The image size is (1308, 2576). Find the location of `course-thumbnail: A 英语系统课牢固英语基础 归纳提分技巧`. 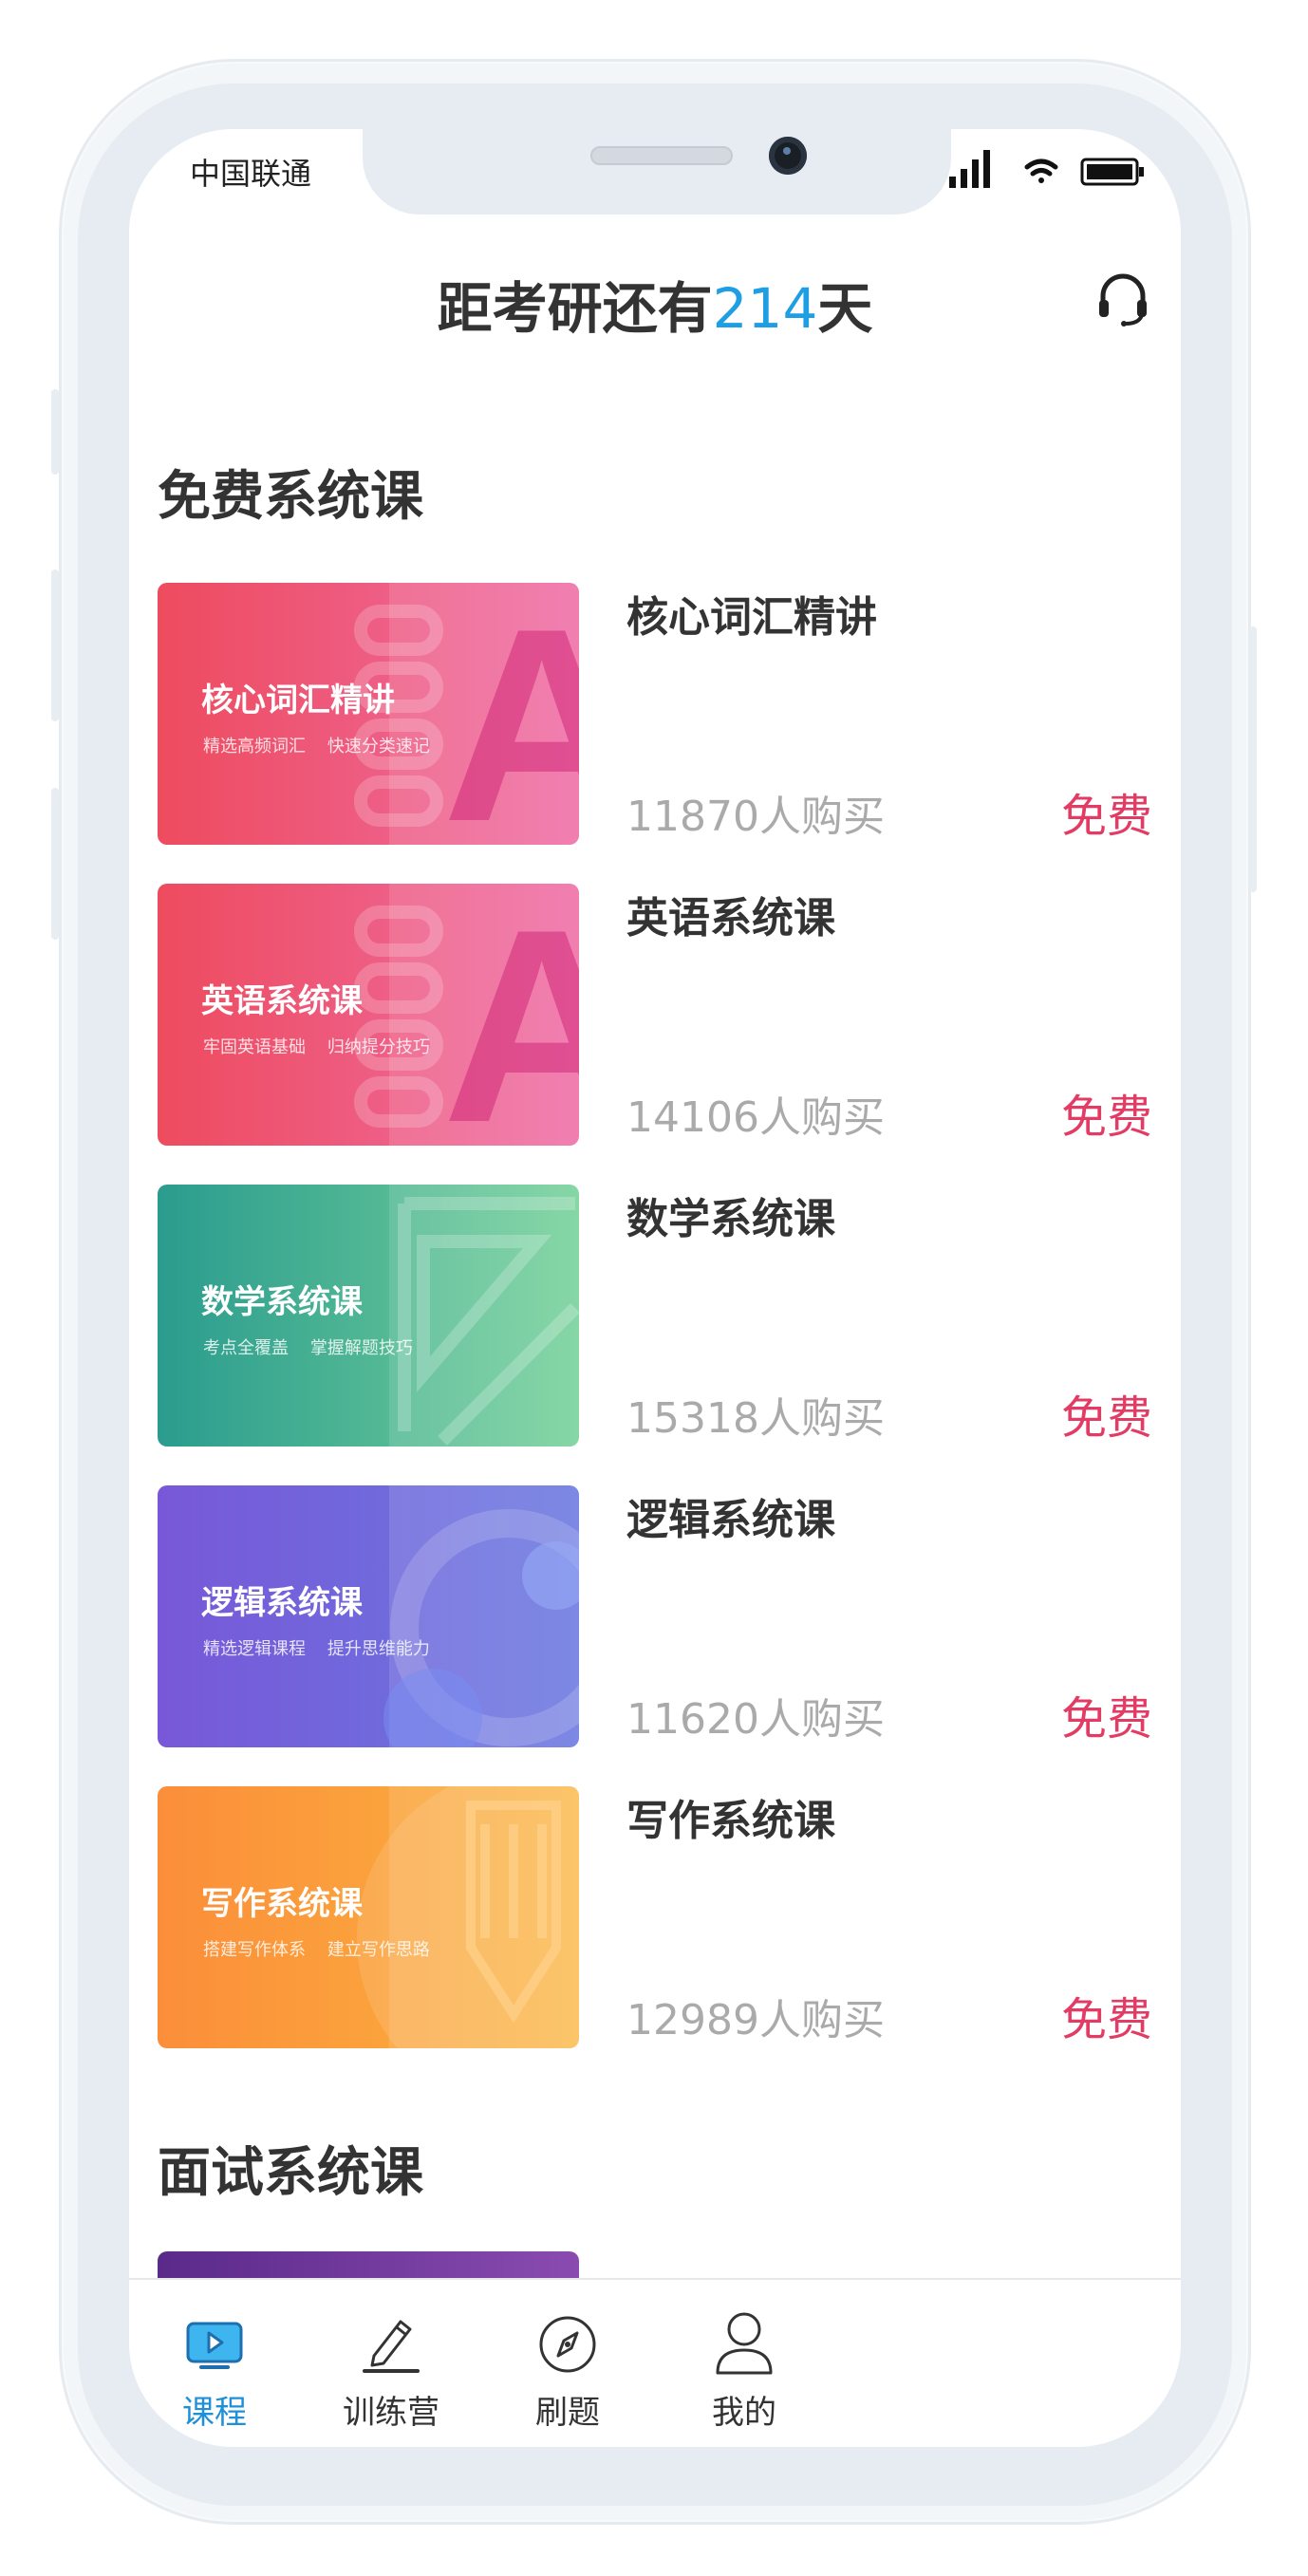

course-thumbnail: A 英语系统课牢固英语基础 归纳提分技巧 is located at coordinates (368, 1015).